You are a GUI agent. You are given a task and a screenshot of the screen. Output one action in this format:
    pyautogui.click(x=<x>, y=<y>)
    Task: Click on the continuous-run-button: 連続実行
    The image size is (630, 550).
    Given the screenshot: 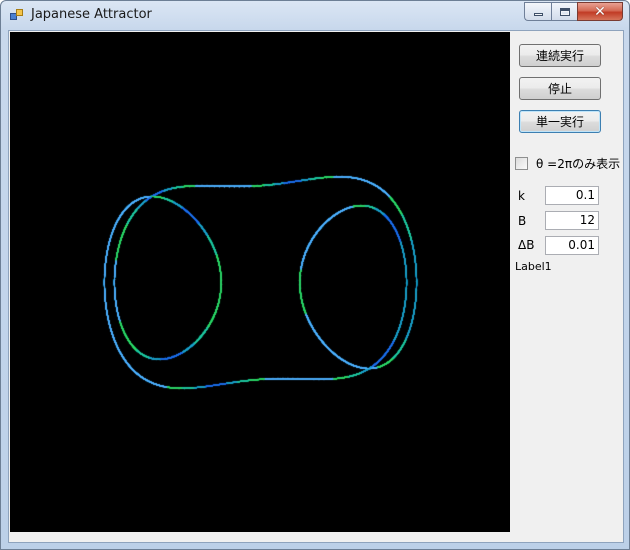 What is the action you would take?
    pyautogui.click(x=560, y=55)
    